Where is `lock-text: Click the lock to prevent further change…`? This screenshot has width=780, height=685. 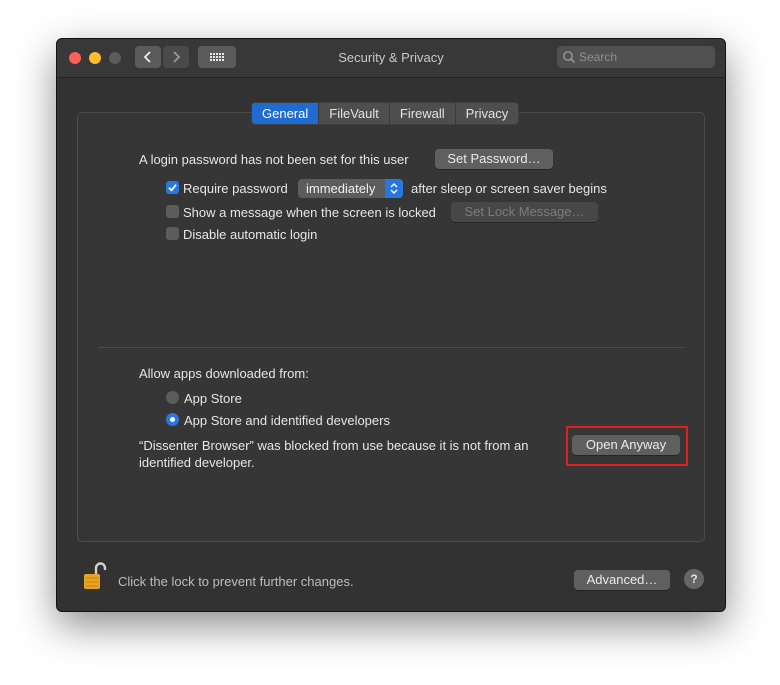
lock-text: Click the lock to prevent further change… is located at coordinates (236, 581).